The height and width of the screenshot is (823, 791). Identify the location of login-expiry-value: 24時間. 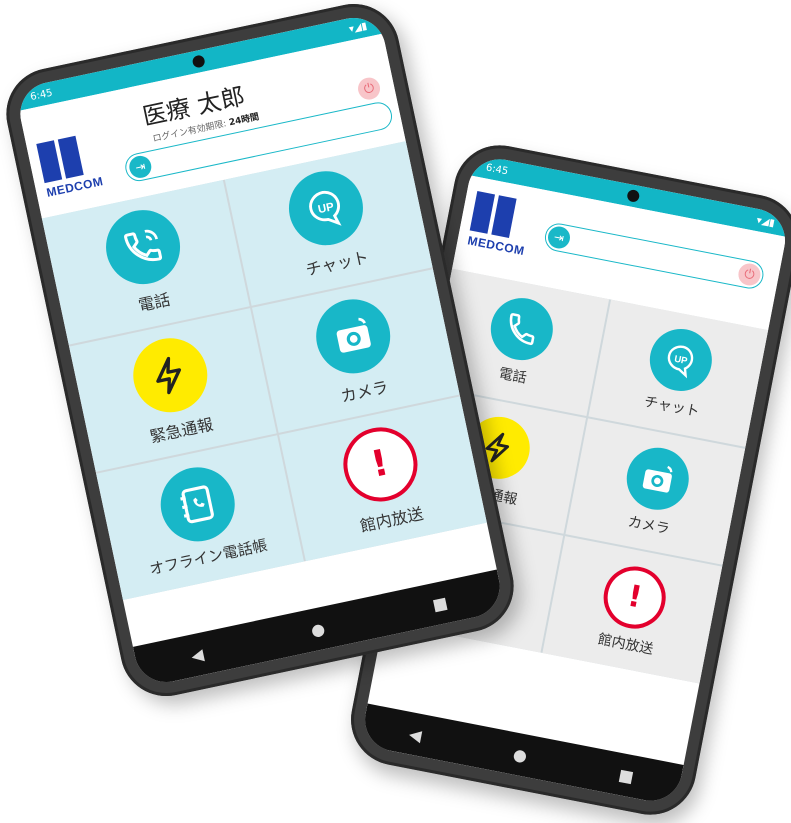
(244, 120).